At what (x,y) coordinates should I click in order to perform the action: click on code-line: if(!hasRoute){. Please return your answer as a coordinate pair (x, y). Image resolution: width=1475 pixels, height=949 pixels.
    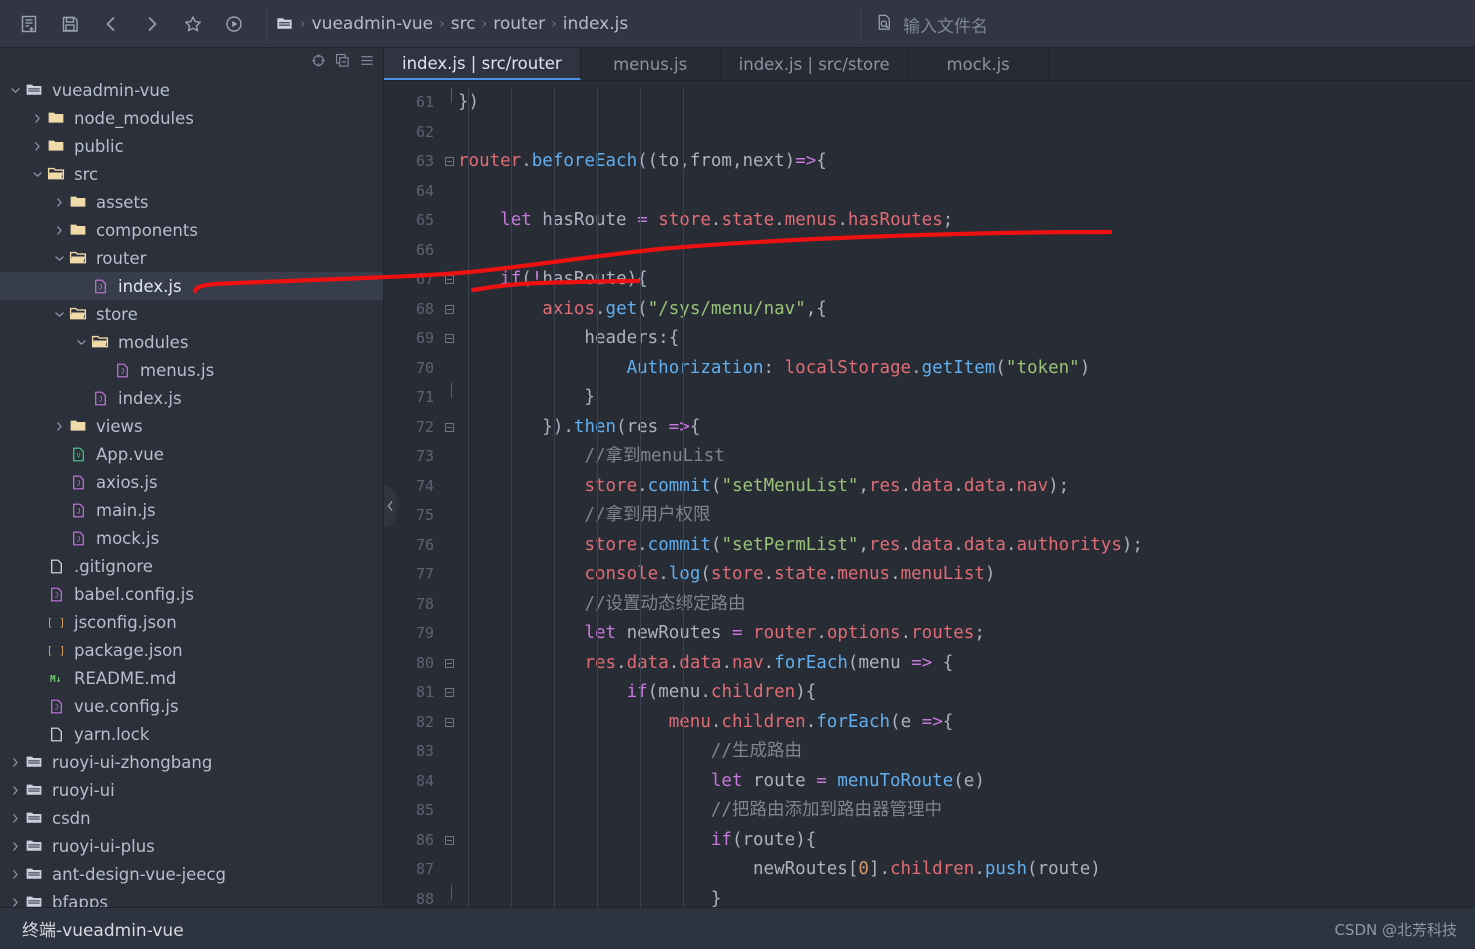
    Looking at the image, I should click on (966, 280).